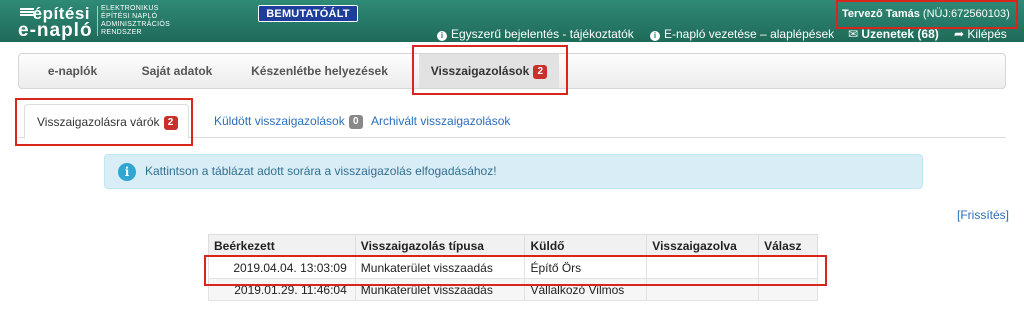 The width and height of the screenshot is (1024, 320). Describe the element at coordinates (55, 30) in the screenshot. I see `logo-line2: e-napló` at that location.